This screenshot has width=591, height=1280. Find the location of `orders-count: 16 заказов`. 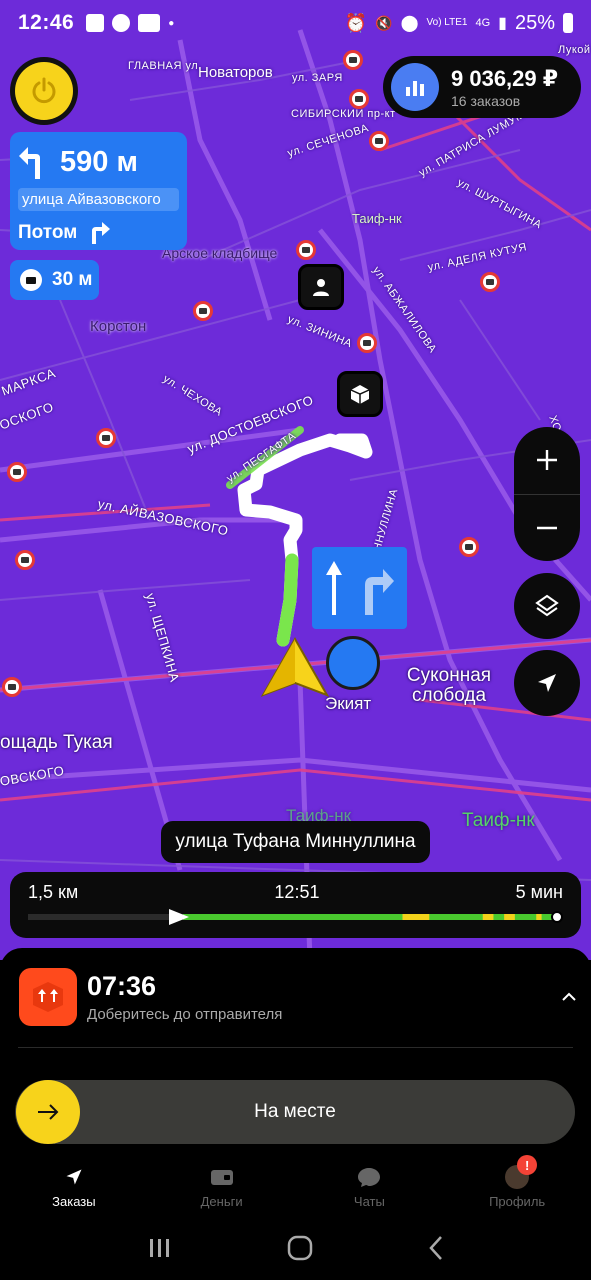

orders-count: 16 заказов is located at coordinates (486, 100).